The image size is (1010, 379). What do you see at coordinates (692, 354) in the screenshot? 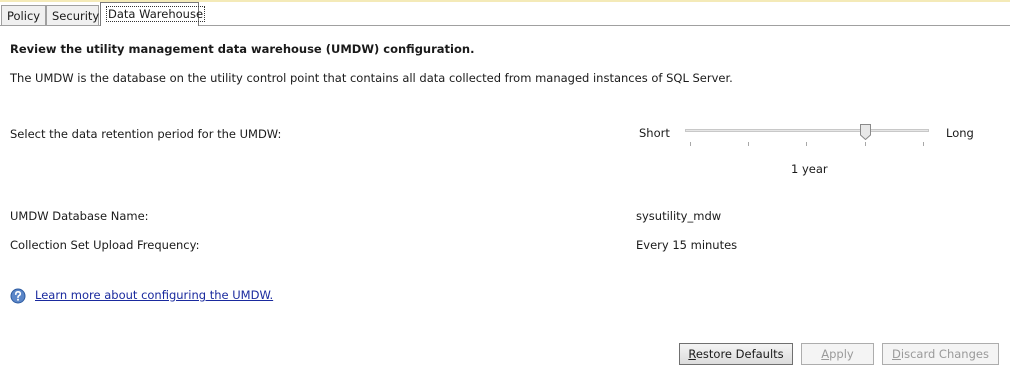
I see `restore-defaults-mnemonic: R` at bounding box center [692, 354].